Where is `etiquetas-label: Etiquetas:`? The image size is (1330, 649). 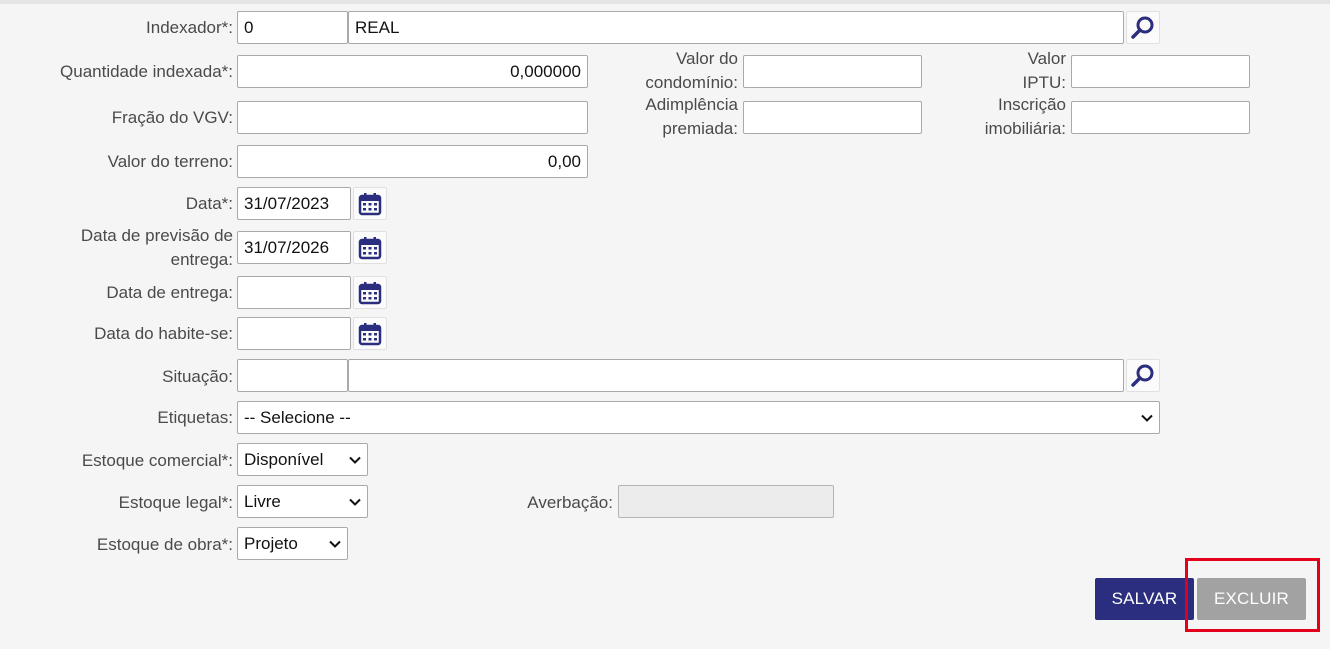
etiquetas-label: Etiquetas: is located at coordinates (195, 417).